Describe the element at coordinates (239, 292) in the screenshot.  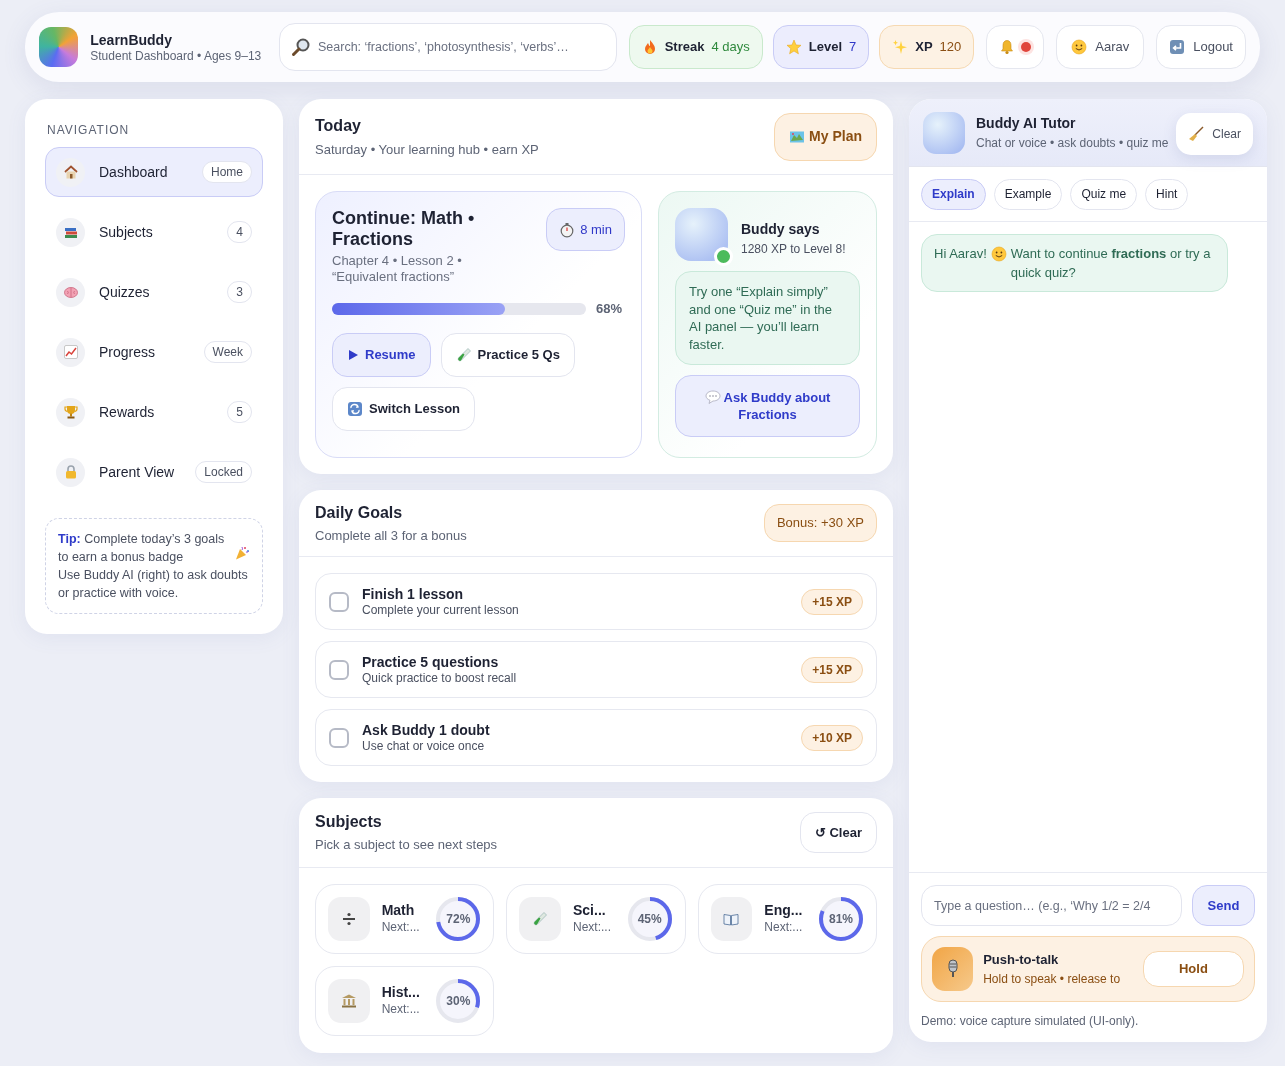
I see `nav-badge: 3` at that location.